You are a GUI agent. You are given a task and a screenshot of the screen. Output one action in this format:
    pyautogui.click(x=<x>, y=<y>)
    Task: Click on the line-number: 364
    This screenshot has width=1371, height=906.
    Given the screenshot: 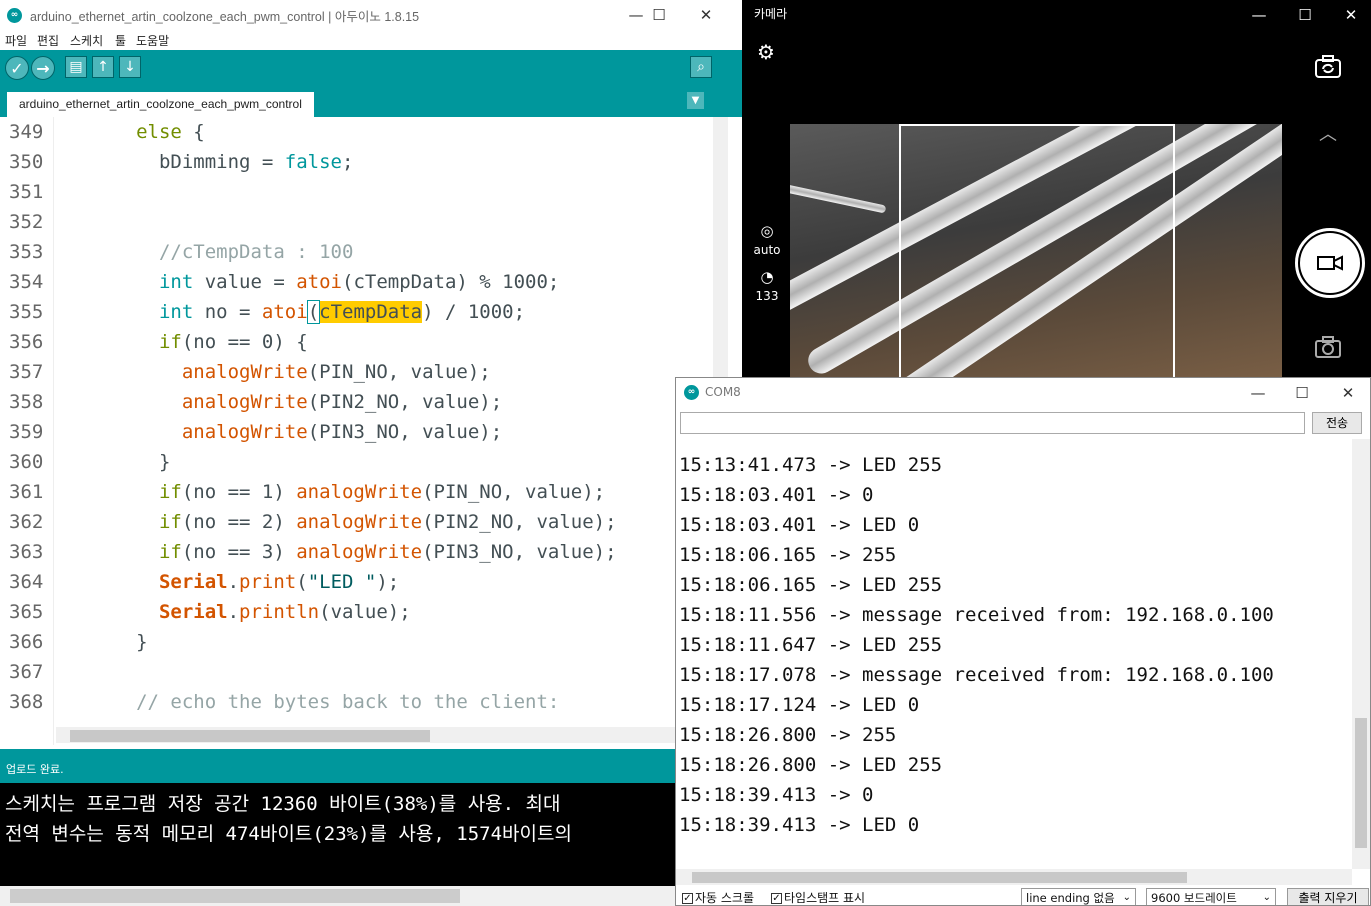 What is the action you would take?
    pyautogui.click(x=26, y=582)
    